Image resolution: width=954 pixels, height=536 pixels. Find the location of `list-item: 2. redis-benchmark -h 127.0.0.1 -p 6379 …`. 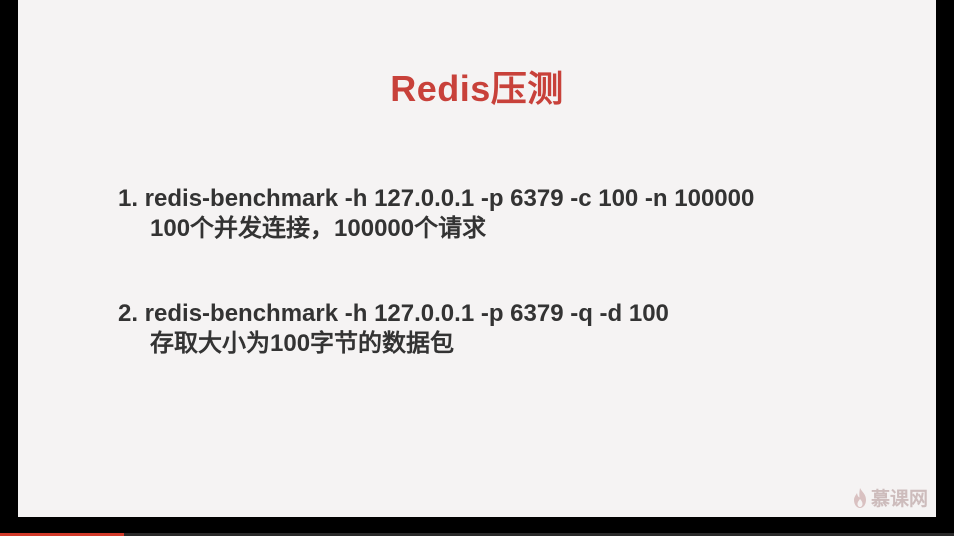

list-item: 2. redis-benchmark -h 127.0.0.1 -p 6379 … is located at coordinates (393, 329).